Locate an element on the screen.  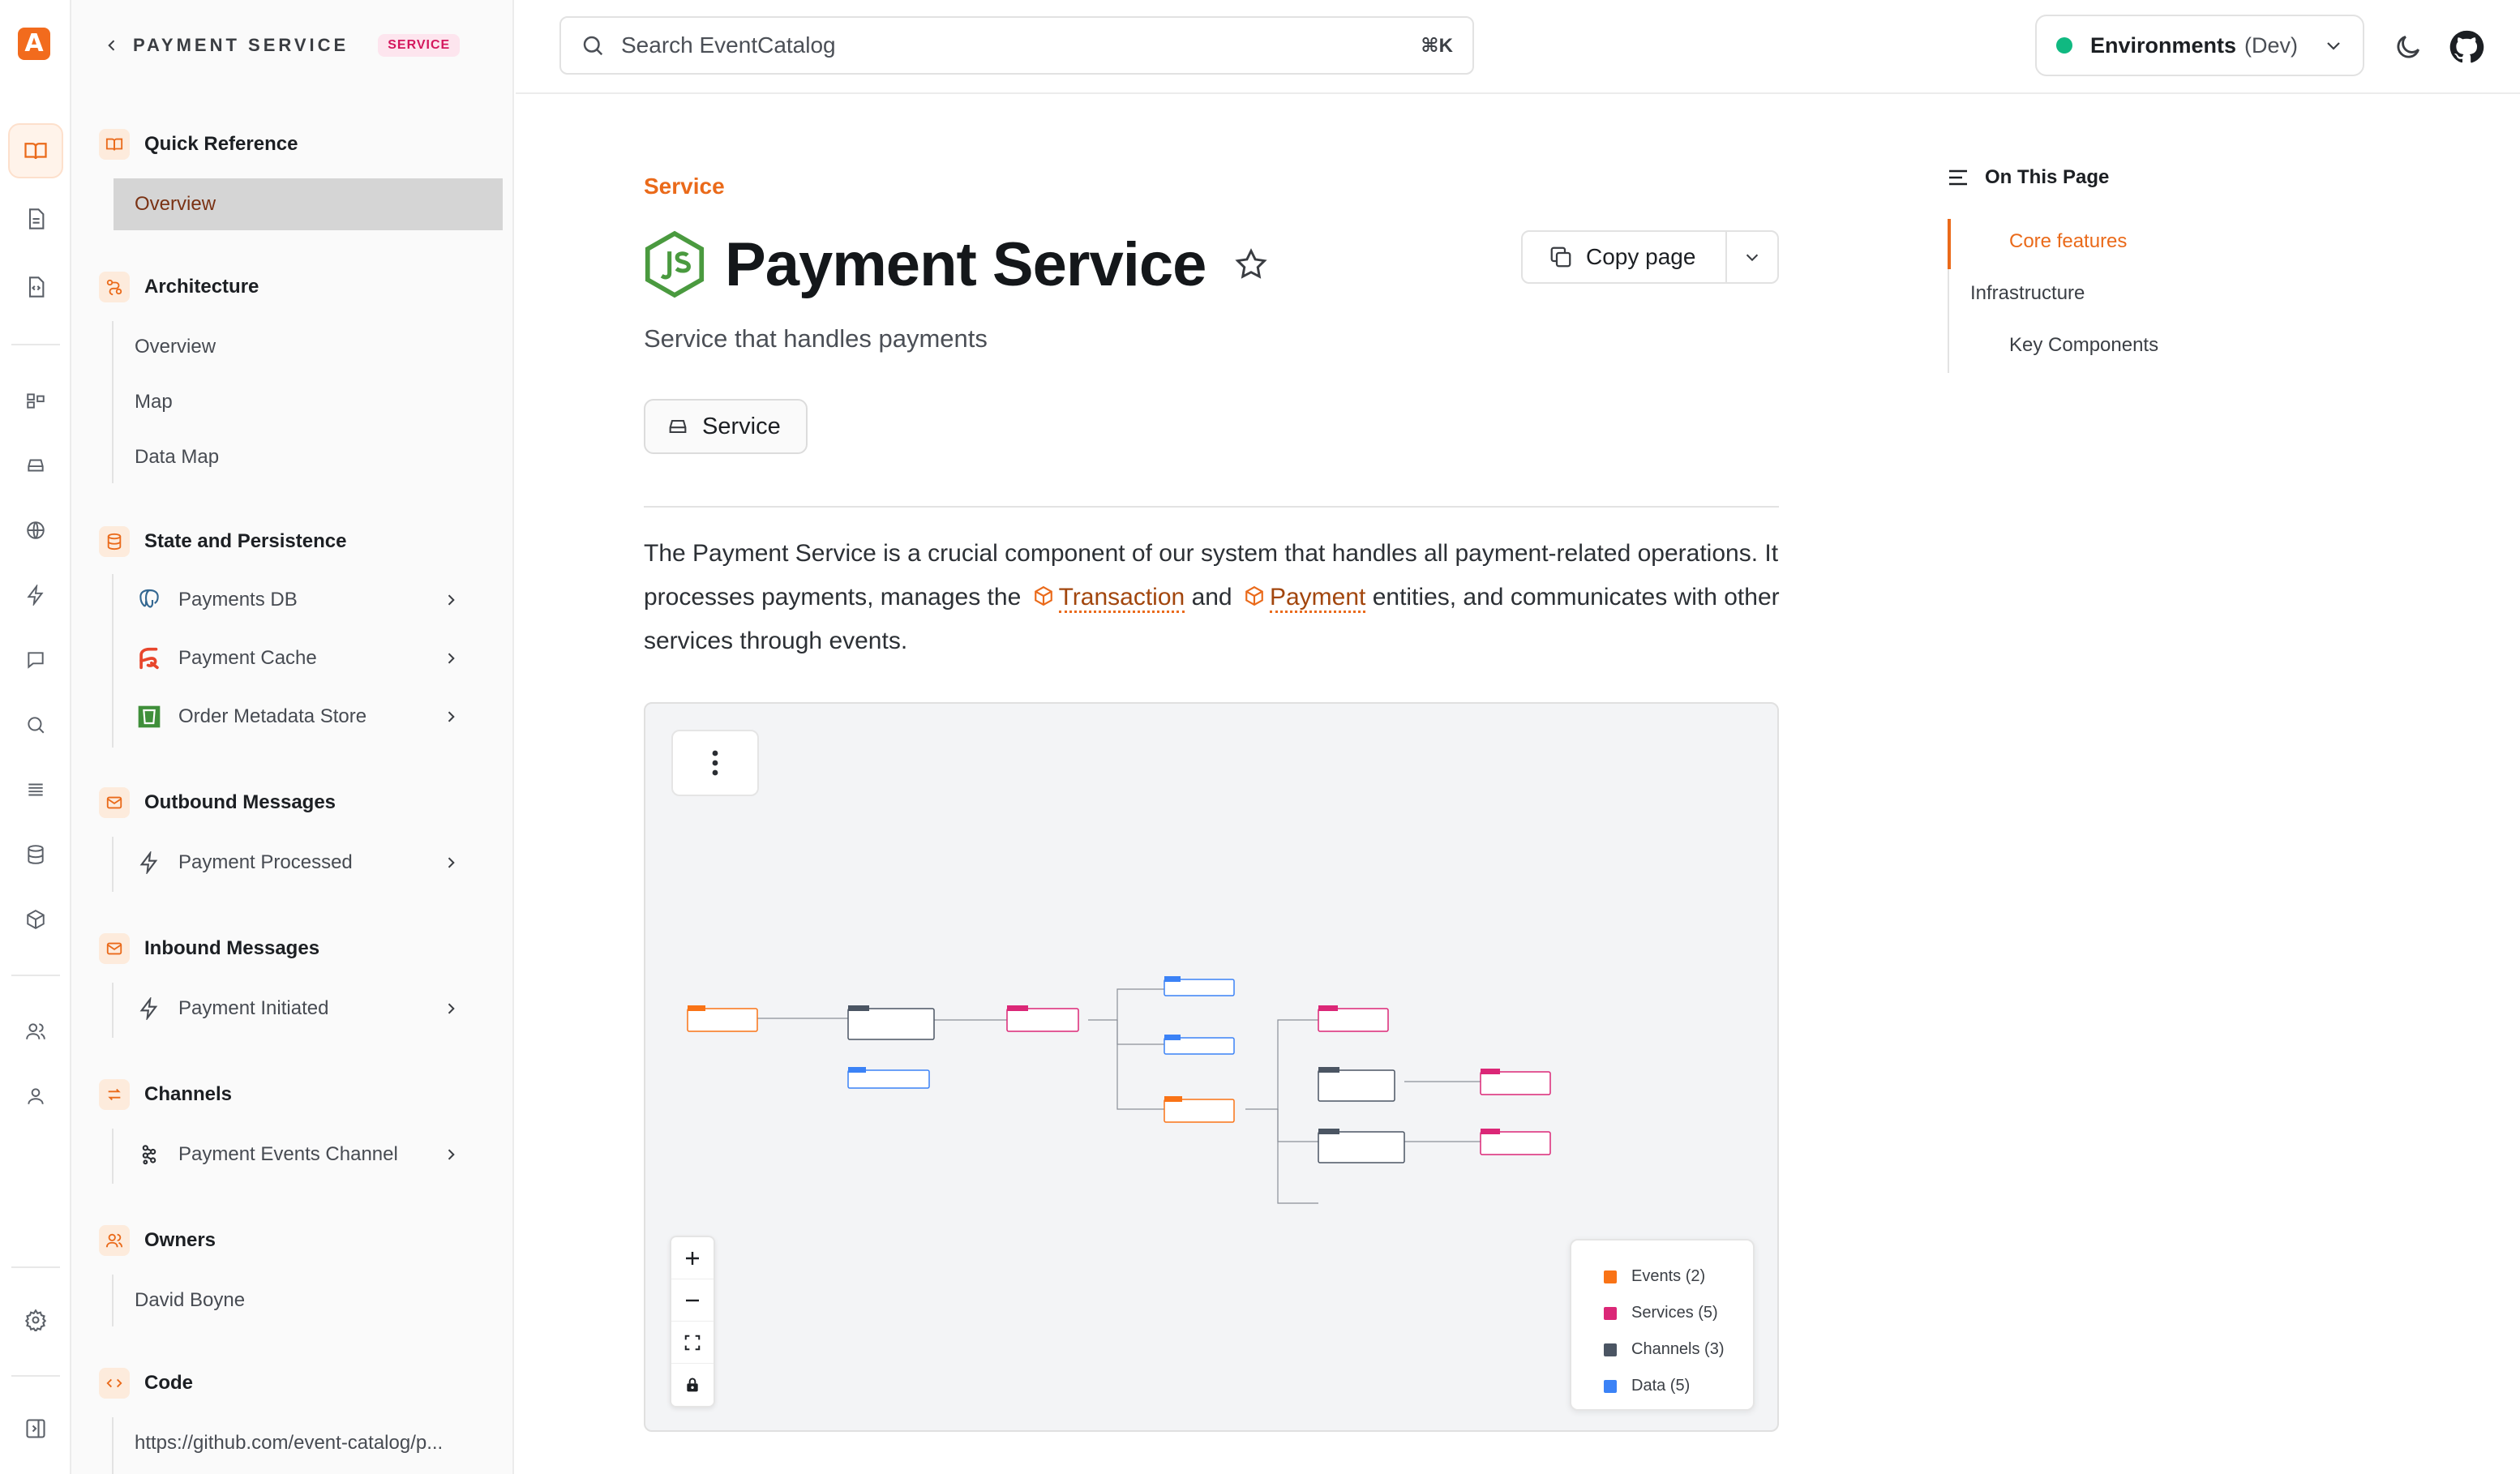
code-icon is located at coordinates (115, 1383).